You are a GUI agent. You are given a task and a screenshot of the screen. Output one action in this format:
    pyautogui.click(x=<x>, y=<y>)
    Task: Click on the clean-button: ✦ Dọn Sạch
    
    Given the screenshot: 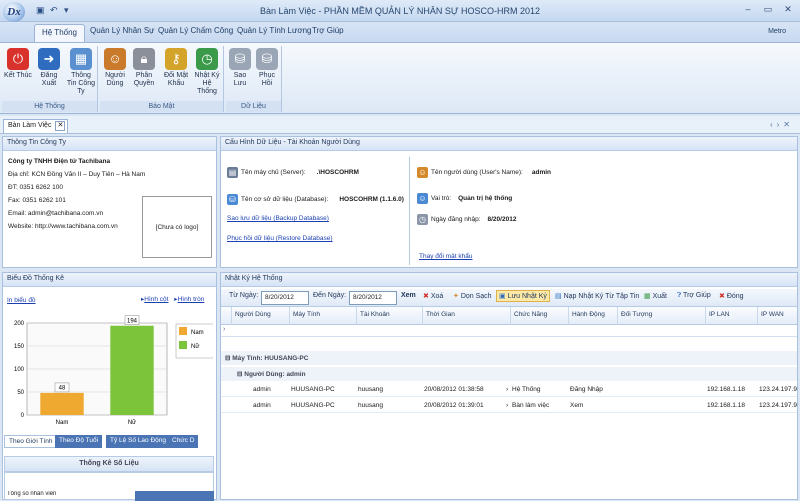 What is the action you would take?
    pyautogui.click(x=472, y=296)
    